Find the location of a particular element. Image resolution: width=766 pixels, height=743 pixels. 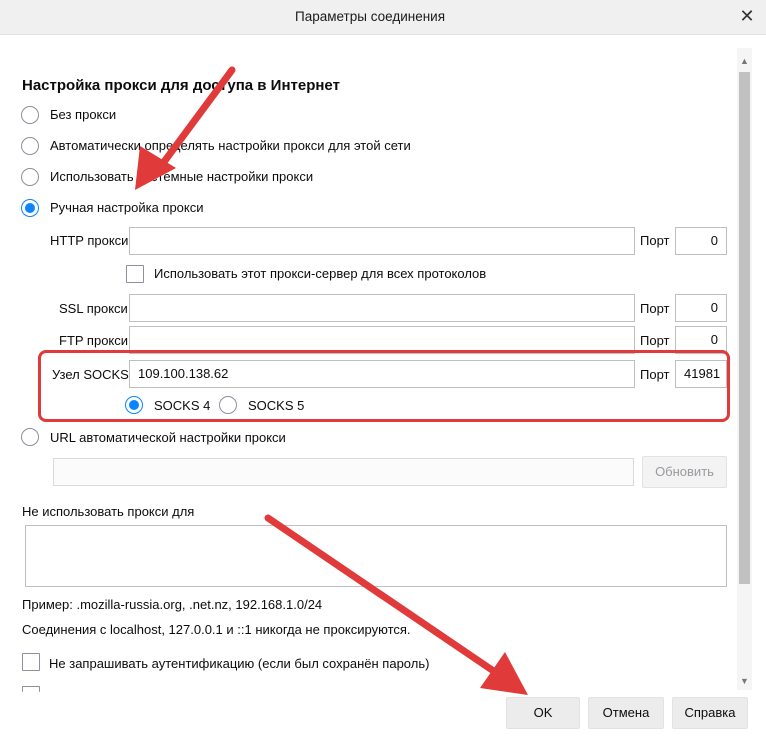

arrow-pointing-manual is located at coordinates (185, 128).